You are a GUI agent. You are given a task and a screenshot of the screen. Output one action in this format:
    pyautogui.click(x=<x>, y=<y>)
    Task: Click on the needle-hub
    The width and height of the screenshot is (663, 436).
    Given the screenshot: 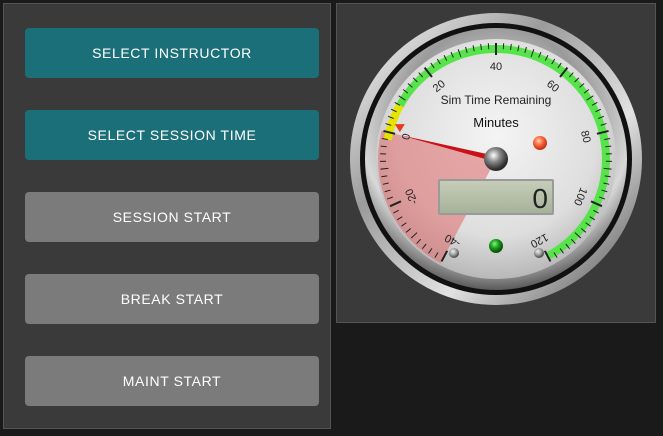 What is the action you would take?
    pyautogui.click(x=496, y=159)
    